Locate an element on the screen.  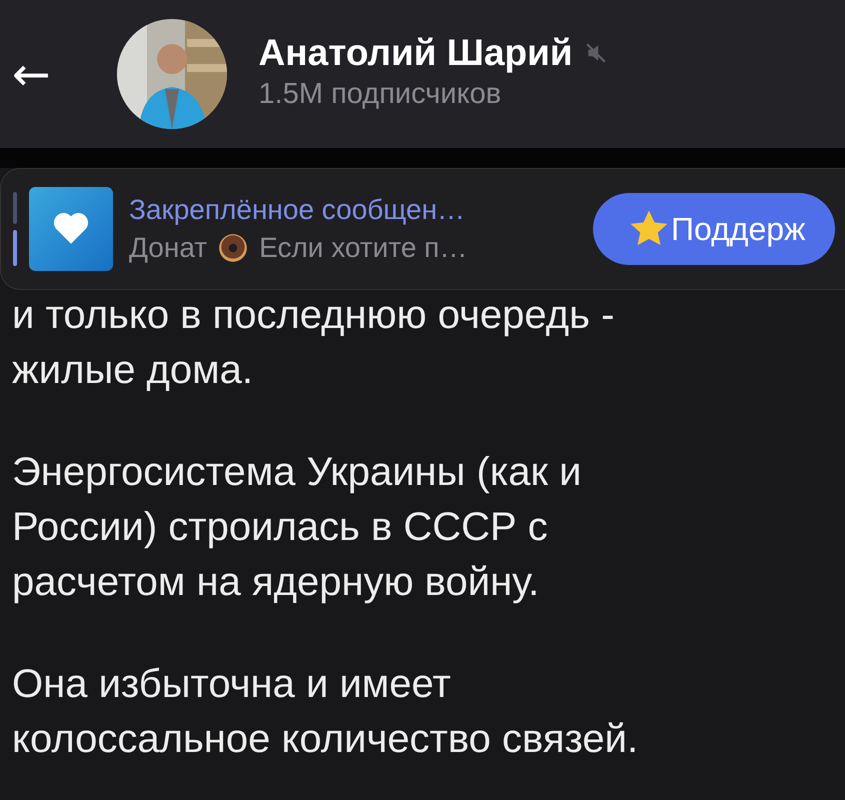
message-text: России) строилась в СССР с is located at coordinates (280, 527).